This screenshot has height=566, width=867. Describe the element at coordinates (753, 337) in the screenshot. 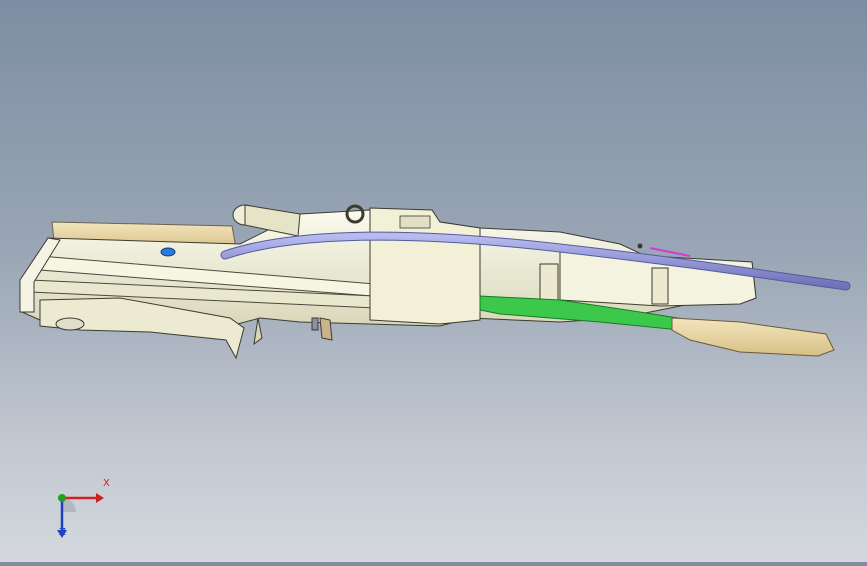

I see `tip-part` at that location.